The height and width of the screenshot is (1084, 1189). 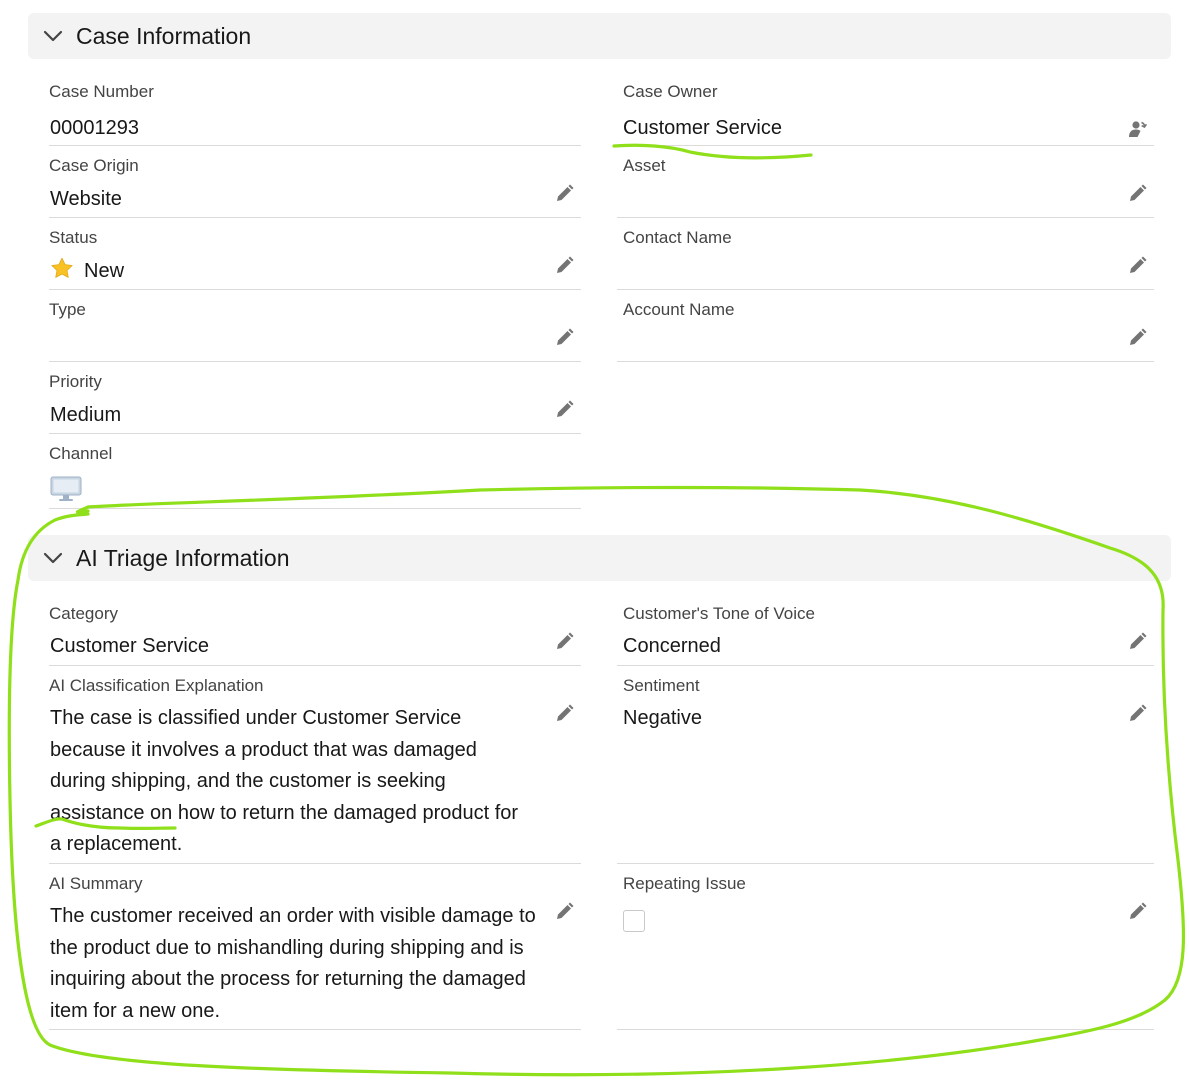 What do you see at coordinates (73, 237) in the screenshot?
I see `field-label: Status` at bounding box center [73, 237].